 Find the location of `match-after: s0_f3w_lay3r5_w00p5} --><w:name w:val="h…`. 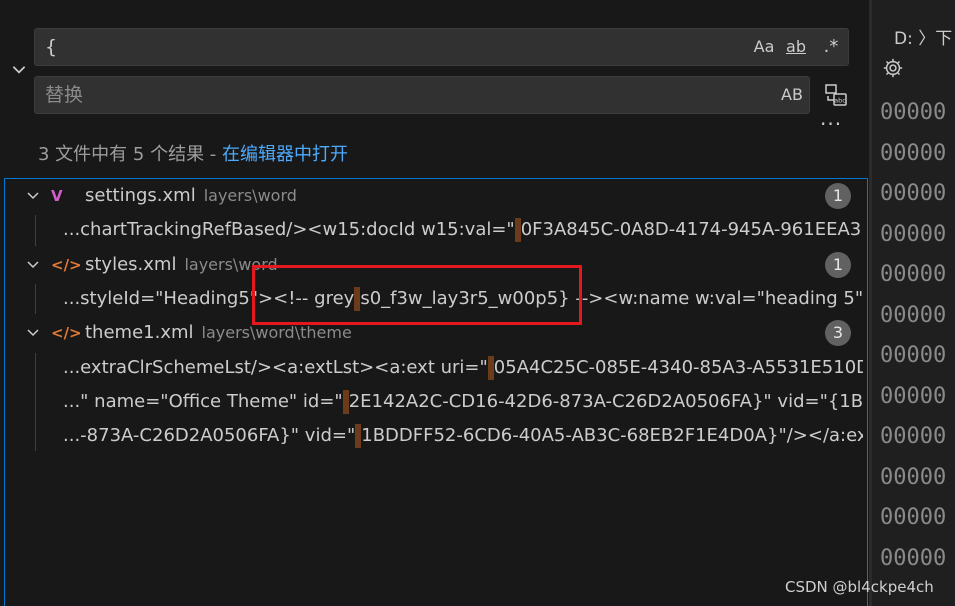

match-after: s0_f3w_lay3r5_w00p5} --><w:name w:val="h… is located at coordinates (611, 298).